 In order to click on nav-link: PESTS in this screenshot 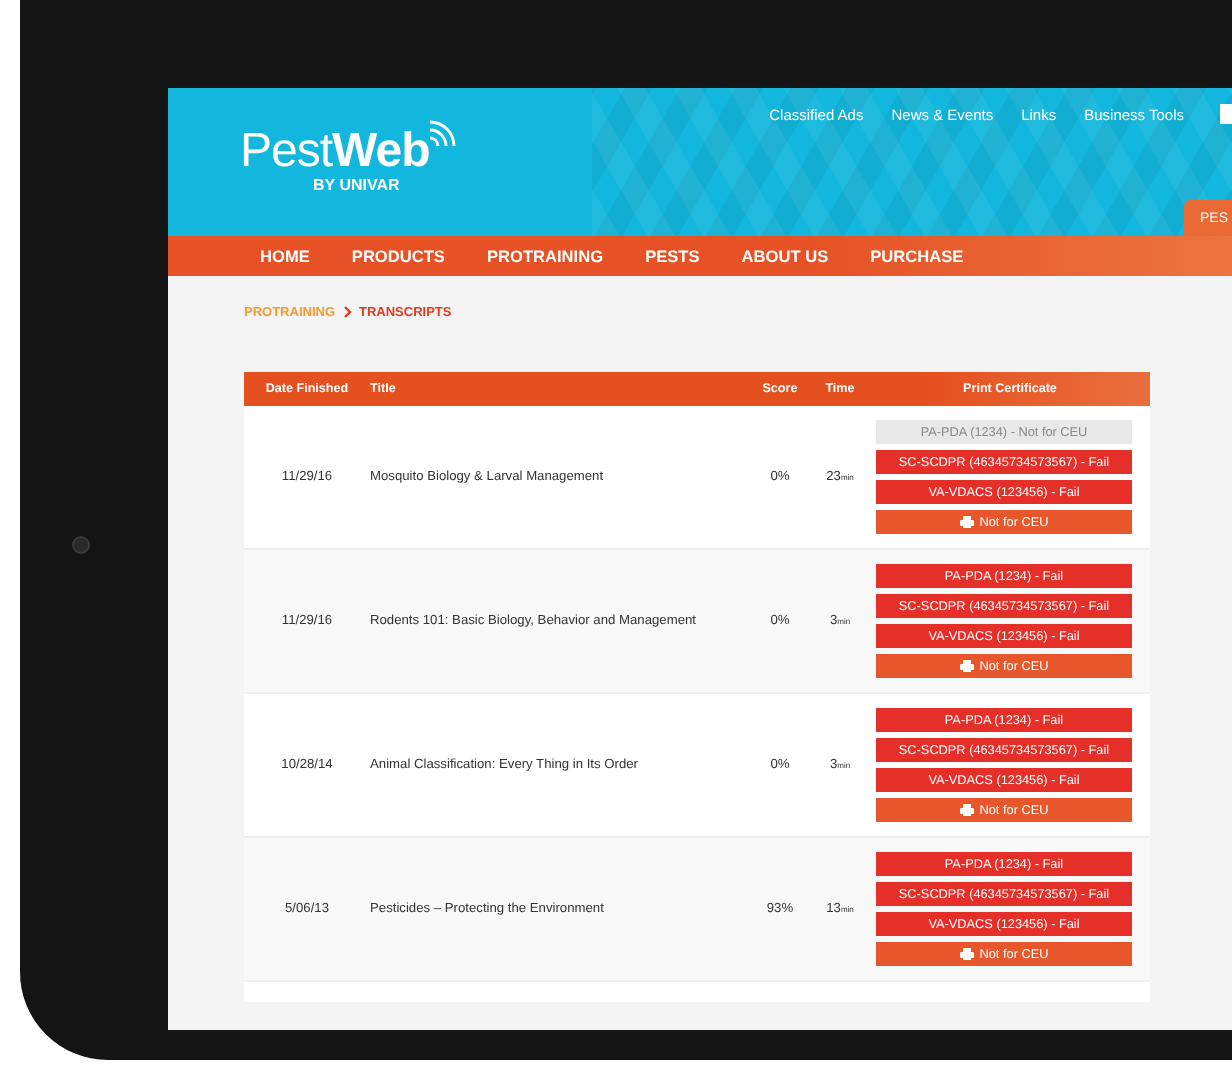, I will do `click(672, 256)`.